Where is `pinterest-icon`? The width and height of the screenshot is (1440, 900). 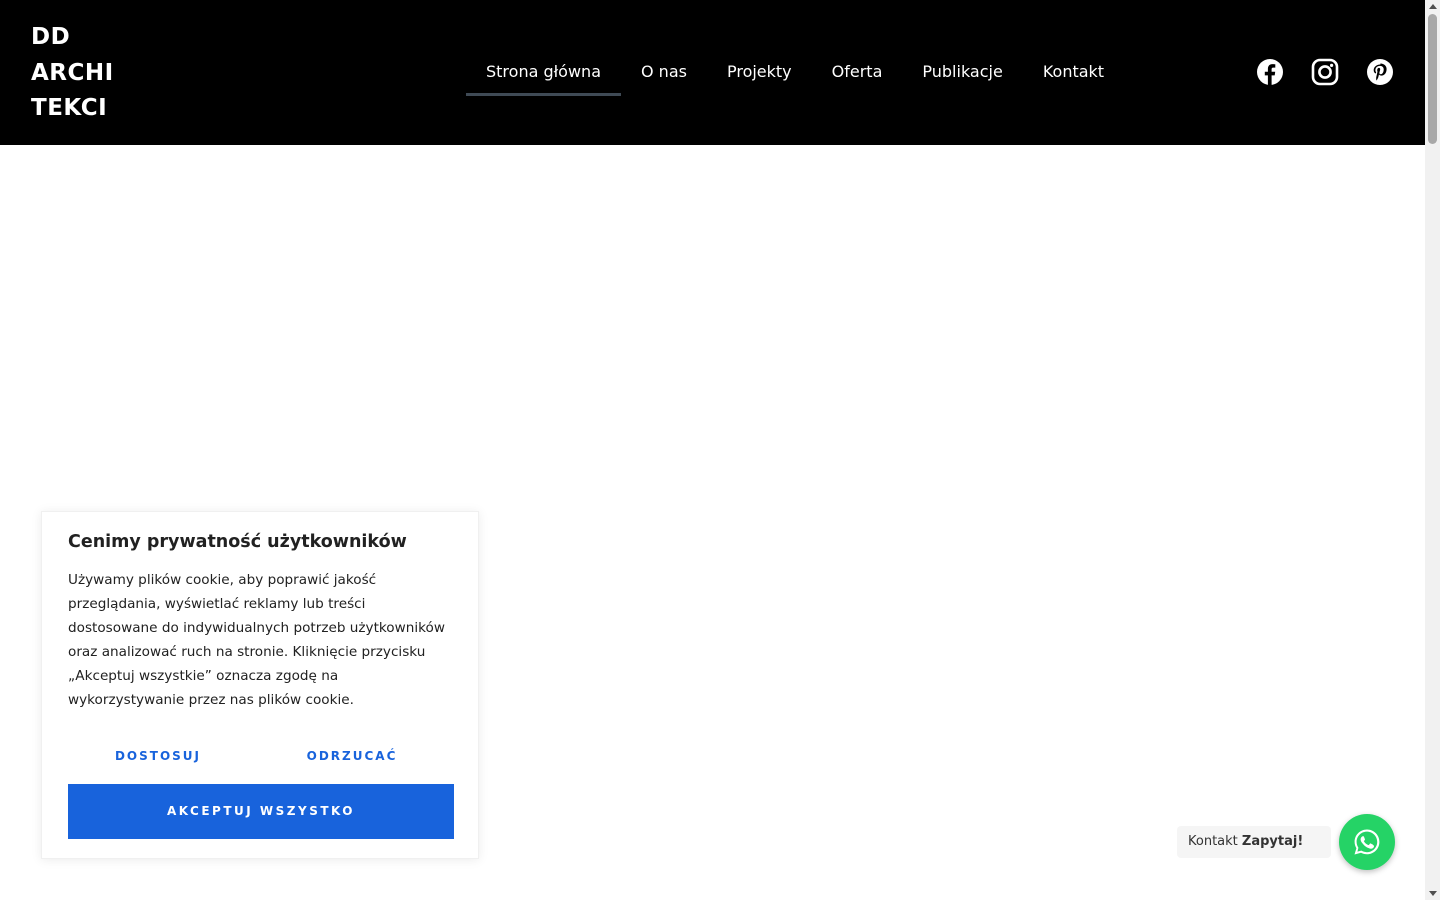
pinterest-icon is located at coordinates (1380, 72).